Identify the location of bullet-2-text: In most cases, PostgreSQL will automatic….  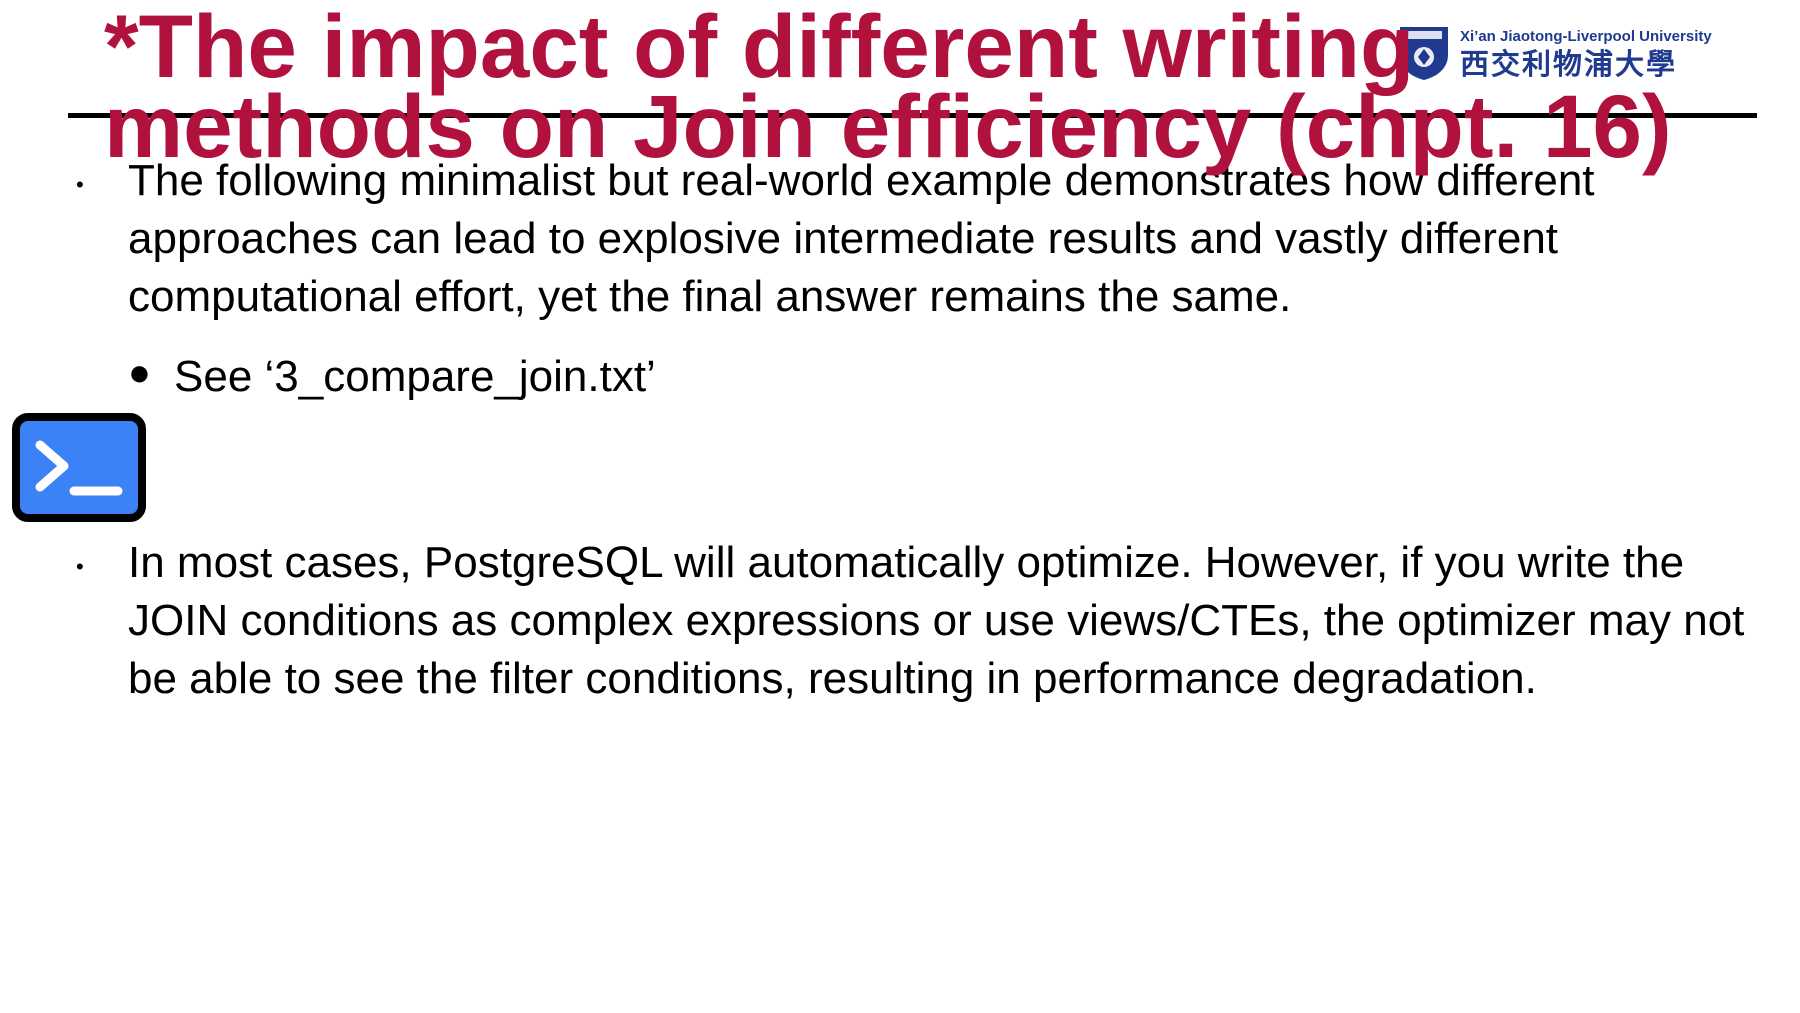
(936, 620).